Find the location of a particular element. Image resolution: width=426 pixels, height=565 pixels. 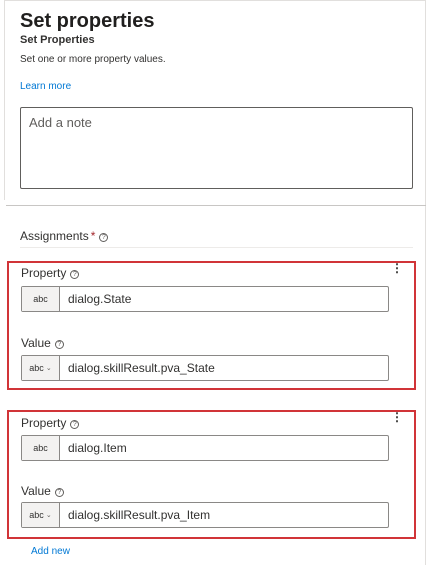

node-type-subtitle: Set Properties is located at coordinates (57, 40).